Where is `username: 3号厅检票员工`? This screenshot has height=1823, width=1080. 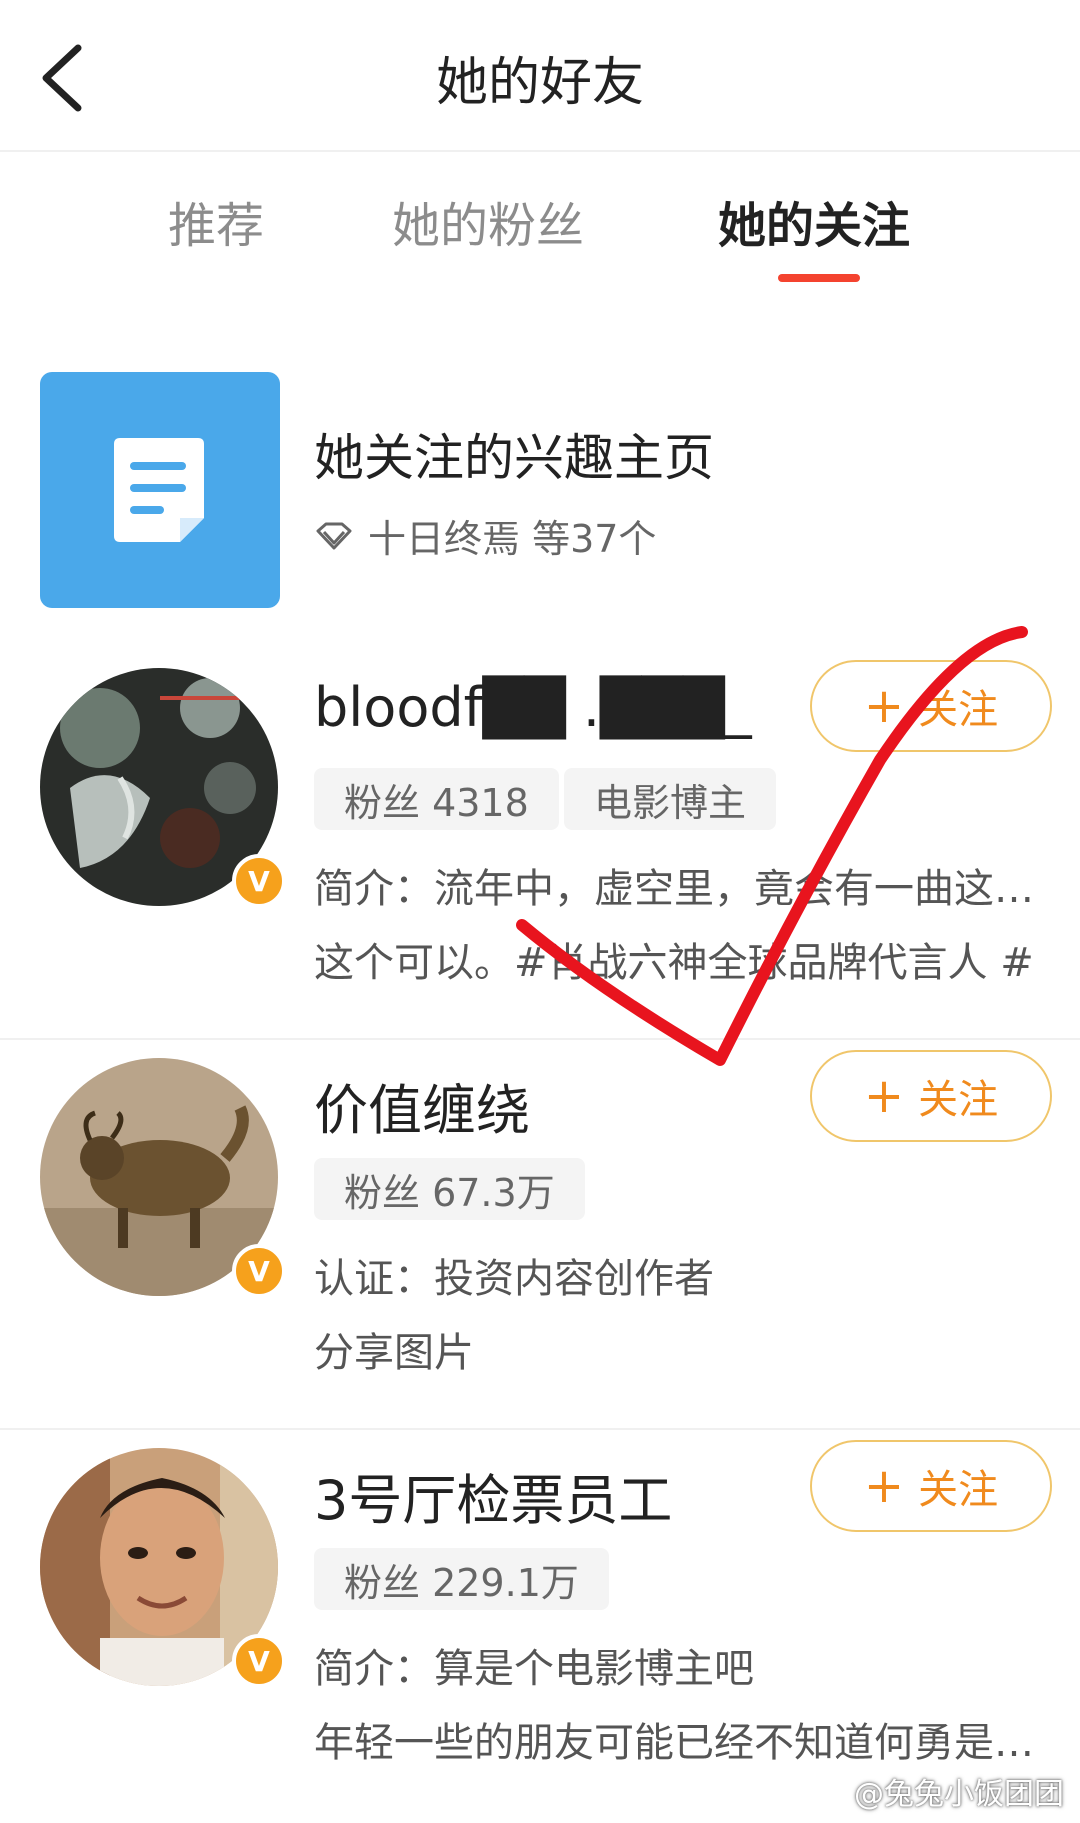 username: 3号厅检票员工 is located at coordinates (493, 1495).